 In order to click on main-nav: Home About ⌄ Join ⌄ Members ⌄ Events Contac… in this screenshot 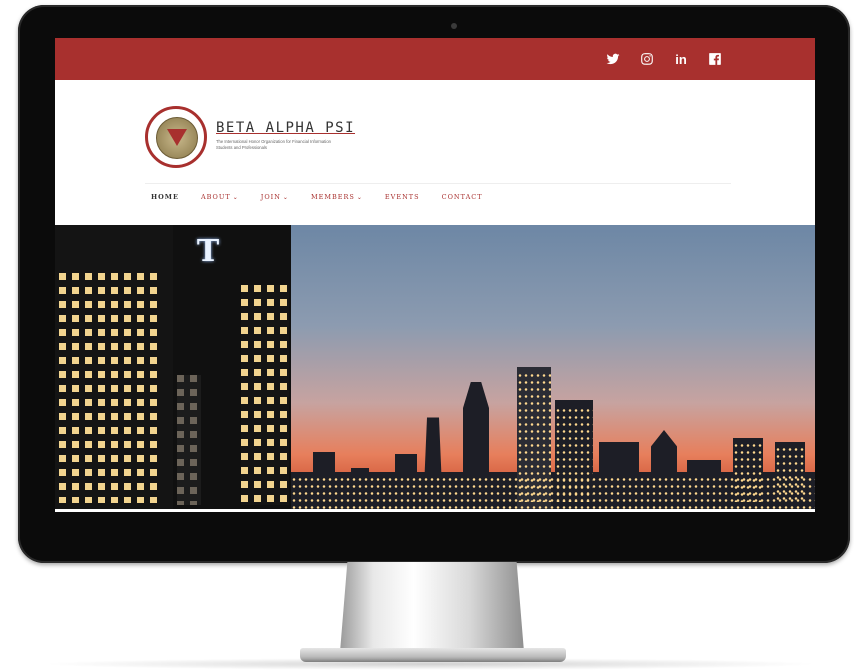, I will do `click(317, 197)`.